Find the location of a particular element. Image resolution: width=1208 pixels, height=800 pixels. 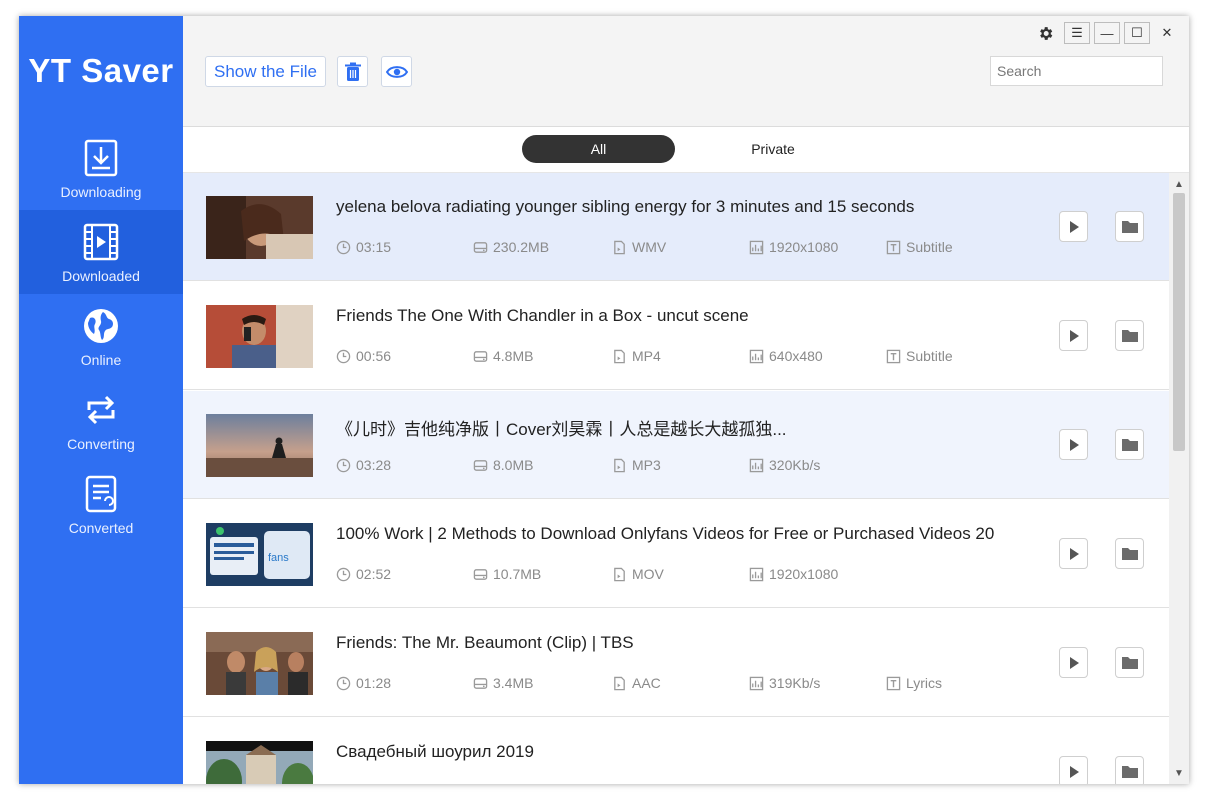

video-format-text: WMV is located at coordinates (649, 247).